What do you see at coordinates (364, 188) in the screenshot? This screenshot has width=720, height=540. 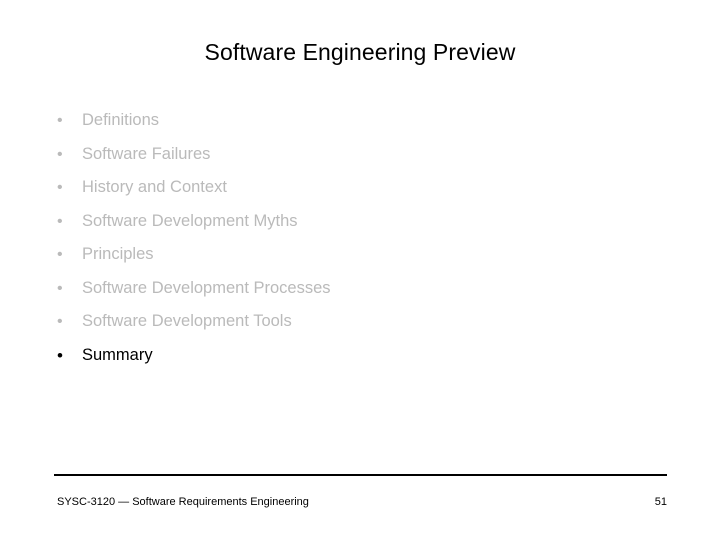 I see `list-item: • History and Context` at bounding box center [364, 188].